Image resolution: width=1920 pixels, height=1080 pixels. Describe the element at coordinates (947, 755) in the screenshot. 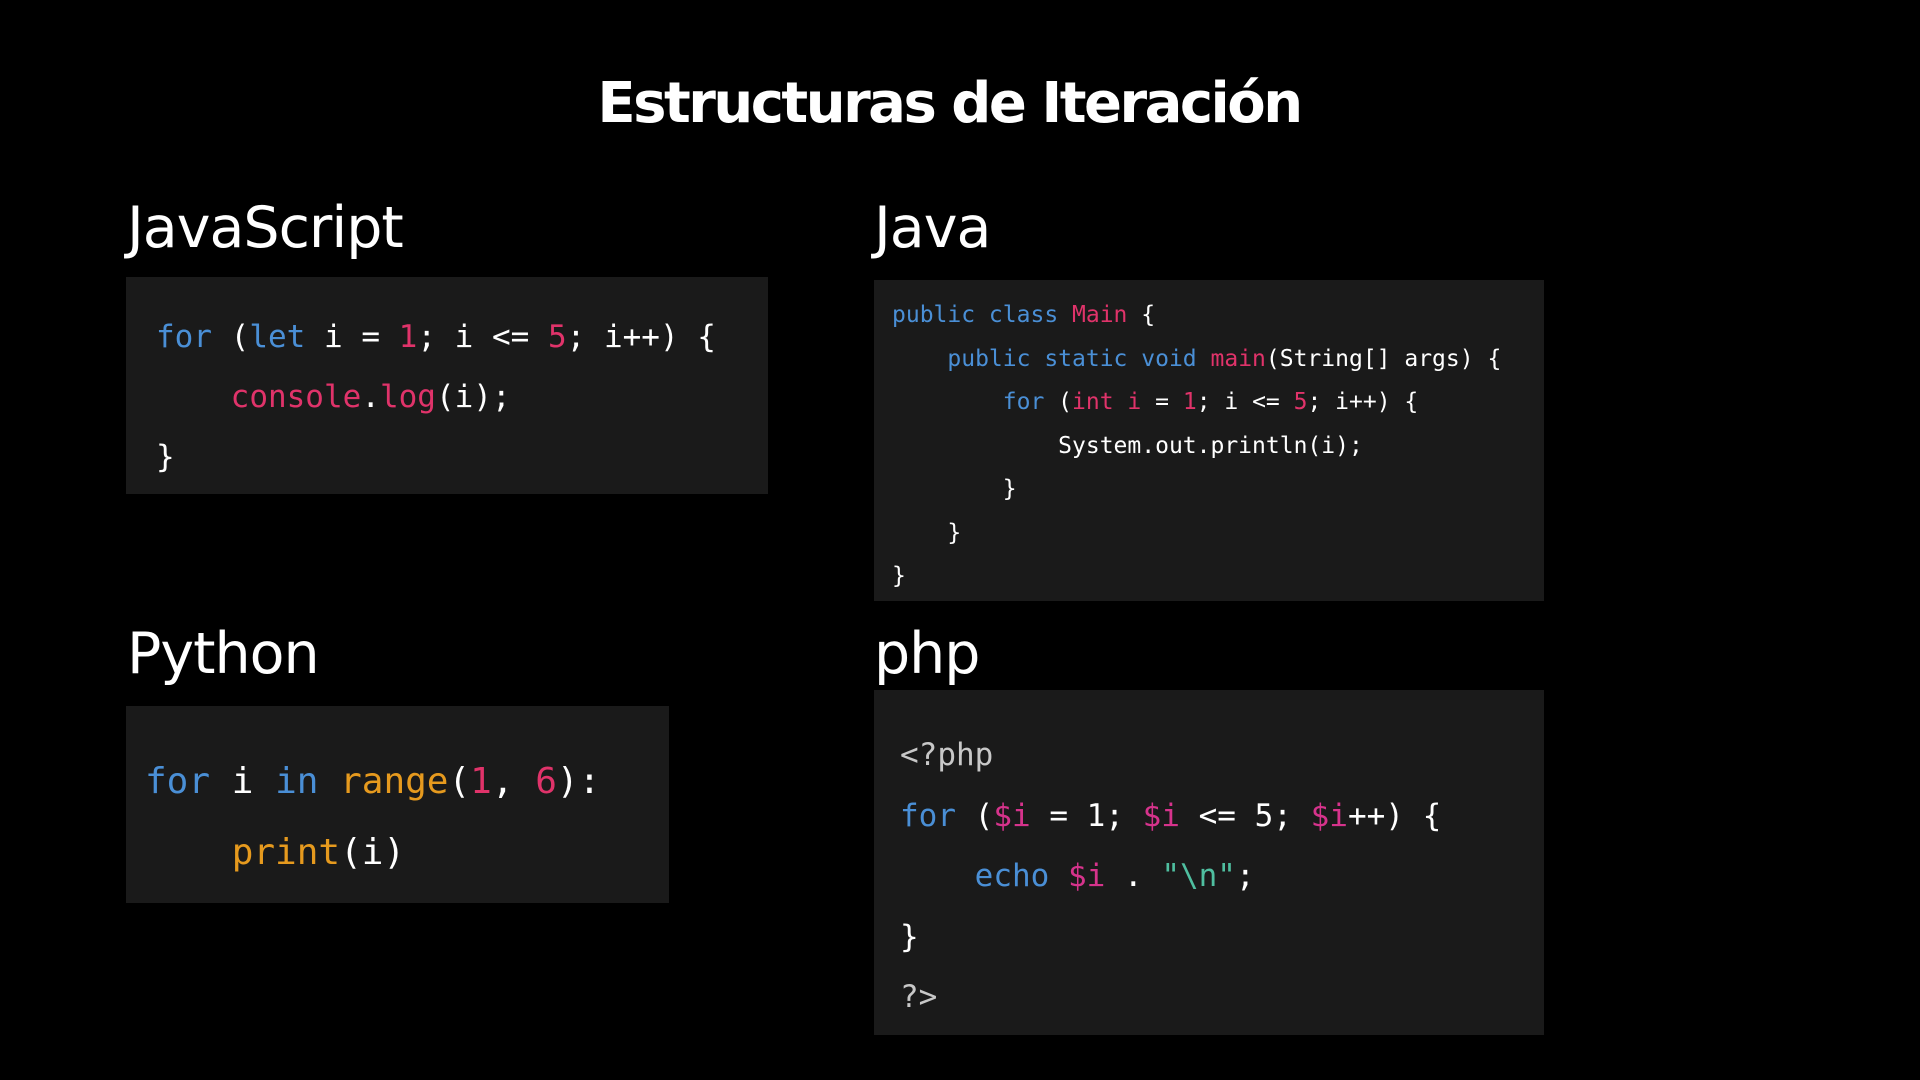

I see `code-token: <?php` at that location.